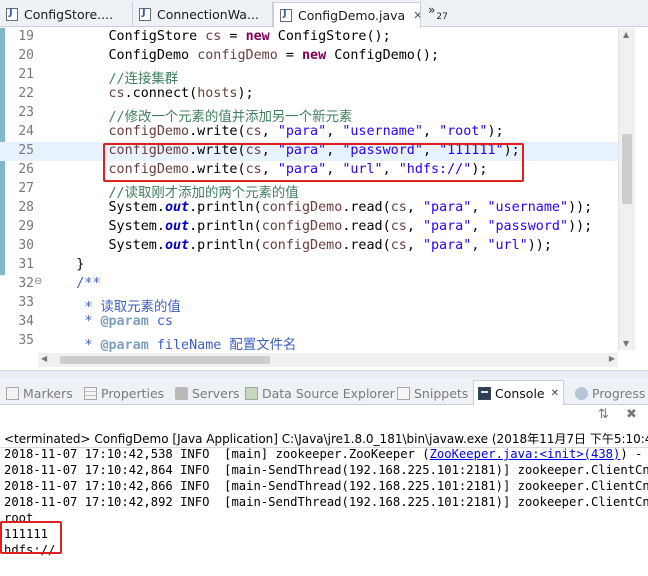 The image size is (648, 576). What do you see at coordinates (26, 226) in the screenshot?
I see `line-number: 29` at bounding box center [26, 226].